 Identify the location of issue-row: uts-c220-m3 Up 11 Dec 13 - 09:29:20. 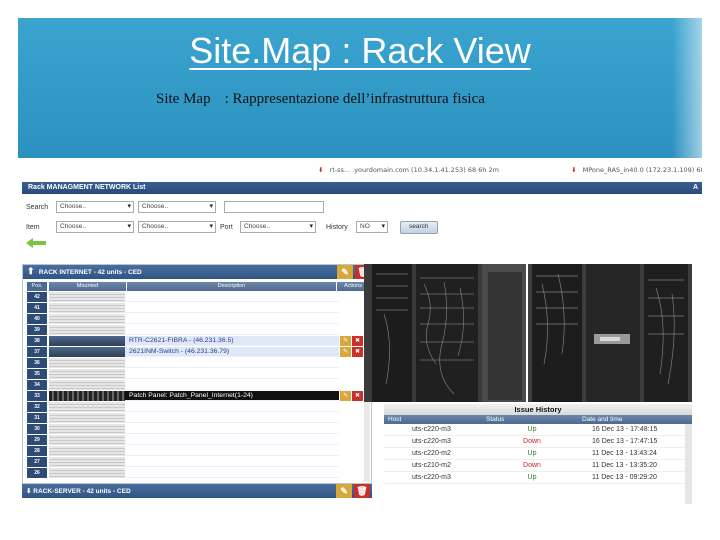
(538, 478).